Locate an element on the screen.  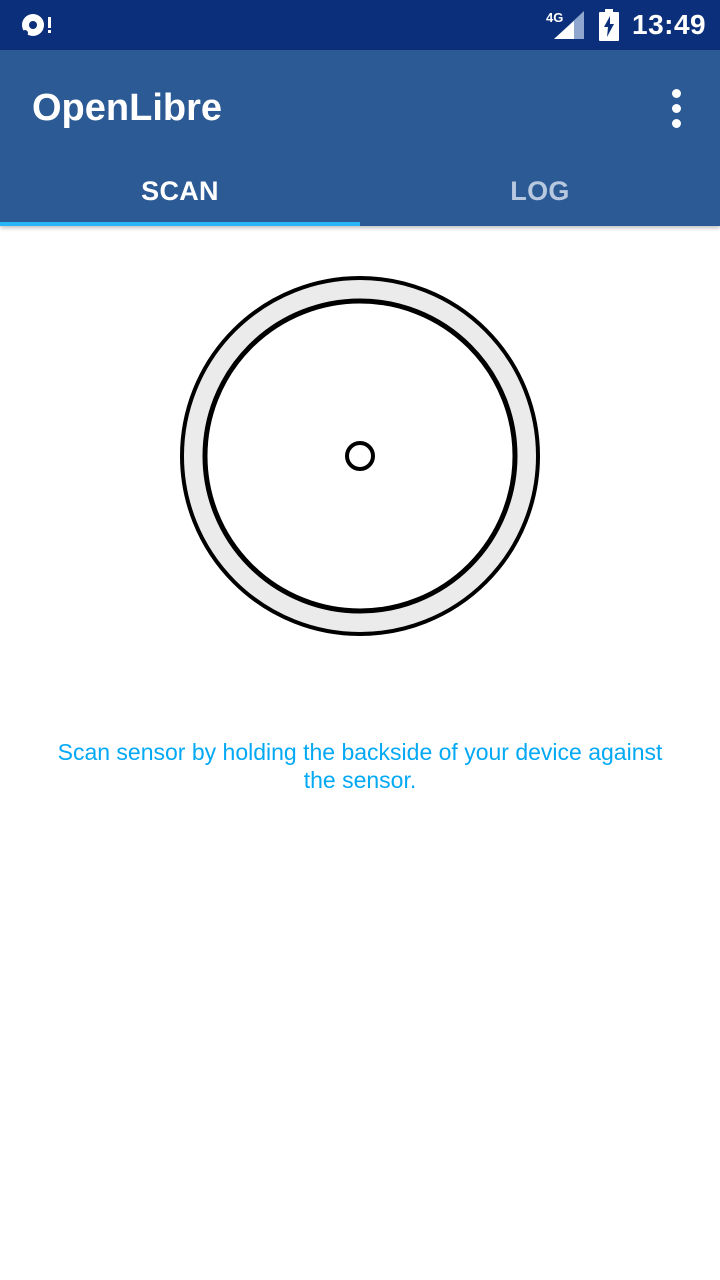
tab-log: LOG is located at coordinates (540, 191).